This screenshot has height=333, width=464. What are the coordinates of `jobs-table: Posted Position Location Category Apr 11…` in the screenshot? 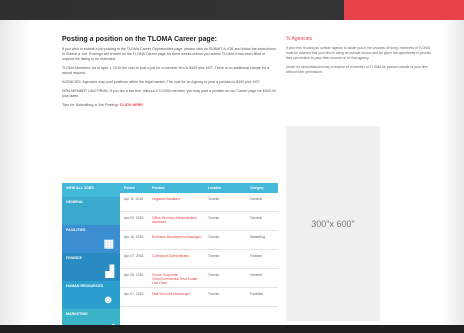 It's located at (199, 254).